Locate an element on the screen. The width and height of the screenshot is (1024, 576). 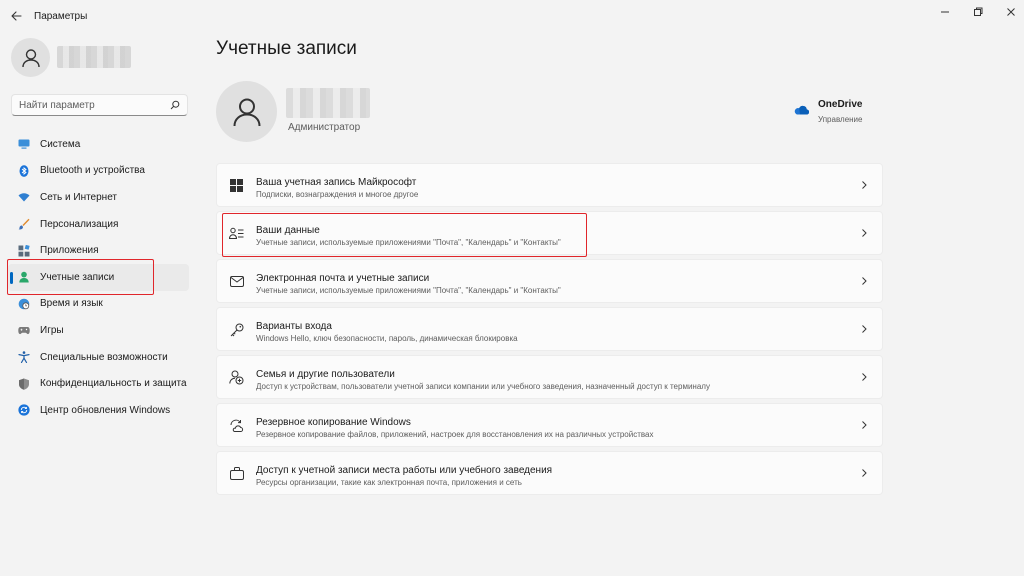
back-button is located at coordinates (17, 16).